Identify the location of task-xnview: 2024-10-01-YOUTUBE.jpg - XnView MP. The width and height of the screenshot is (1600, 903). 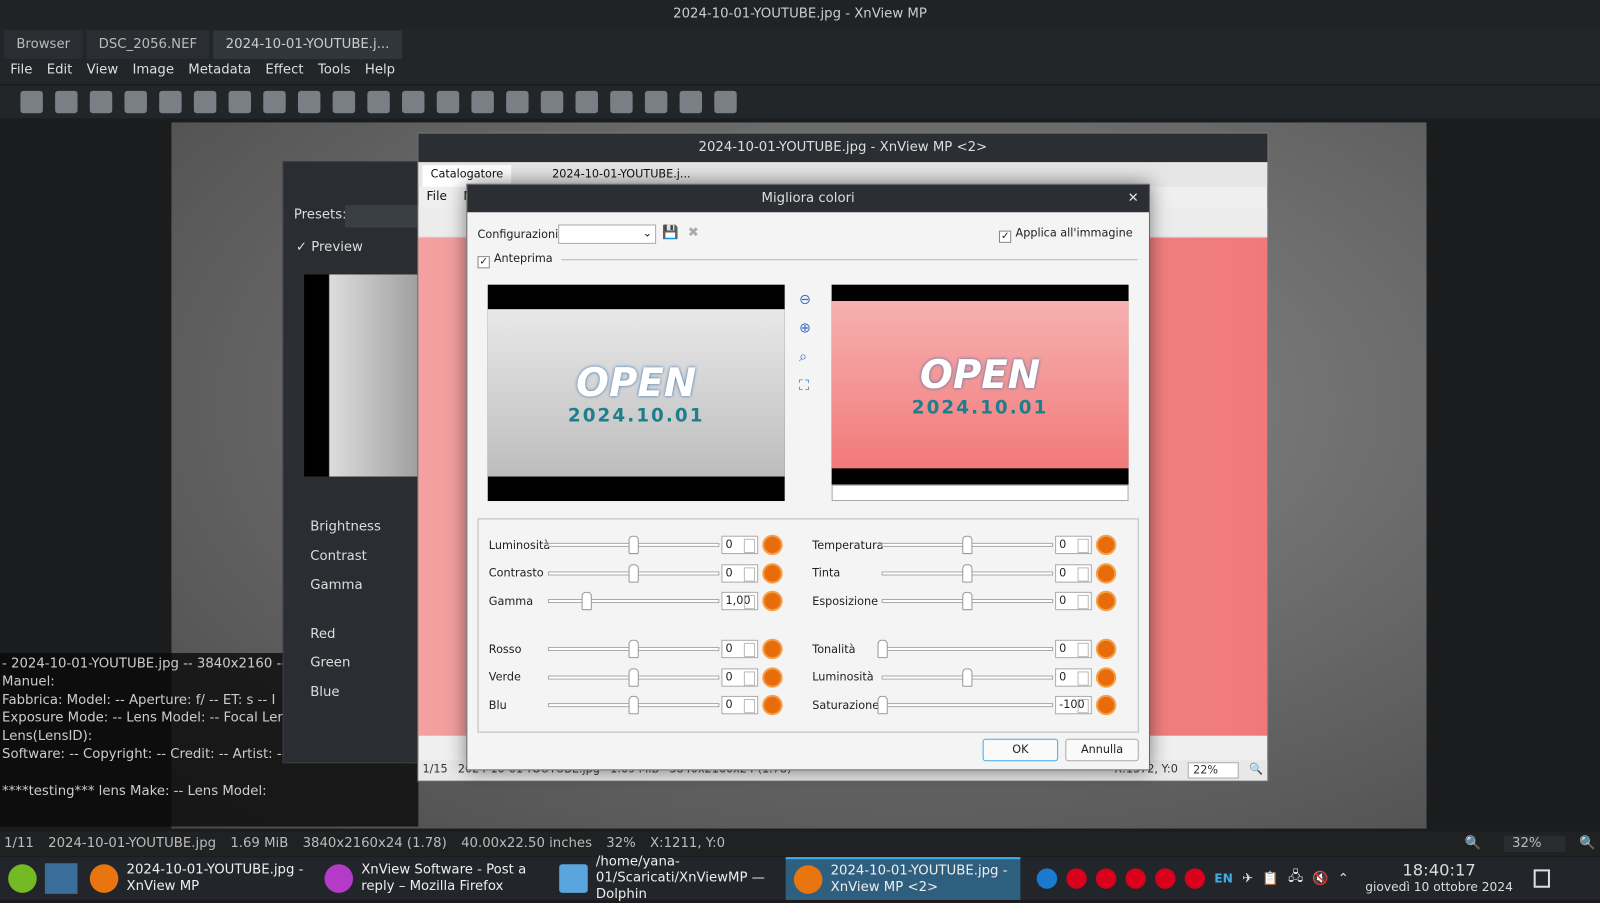
(199, 878).